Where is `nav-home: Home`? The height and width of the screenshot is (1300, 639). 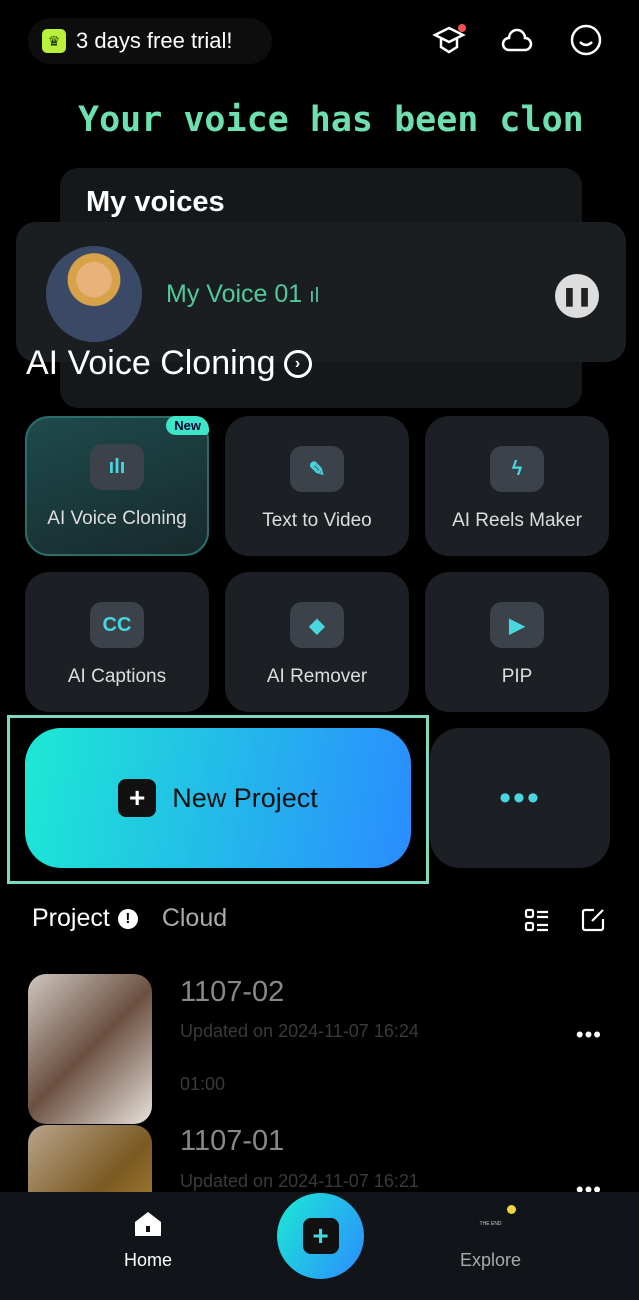
nav-home: Home is located at coordinates (148, 1240).